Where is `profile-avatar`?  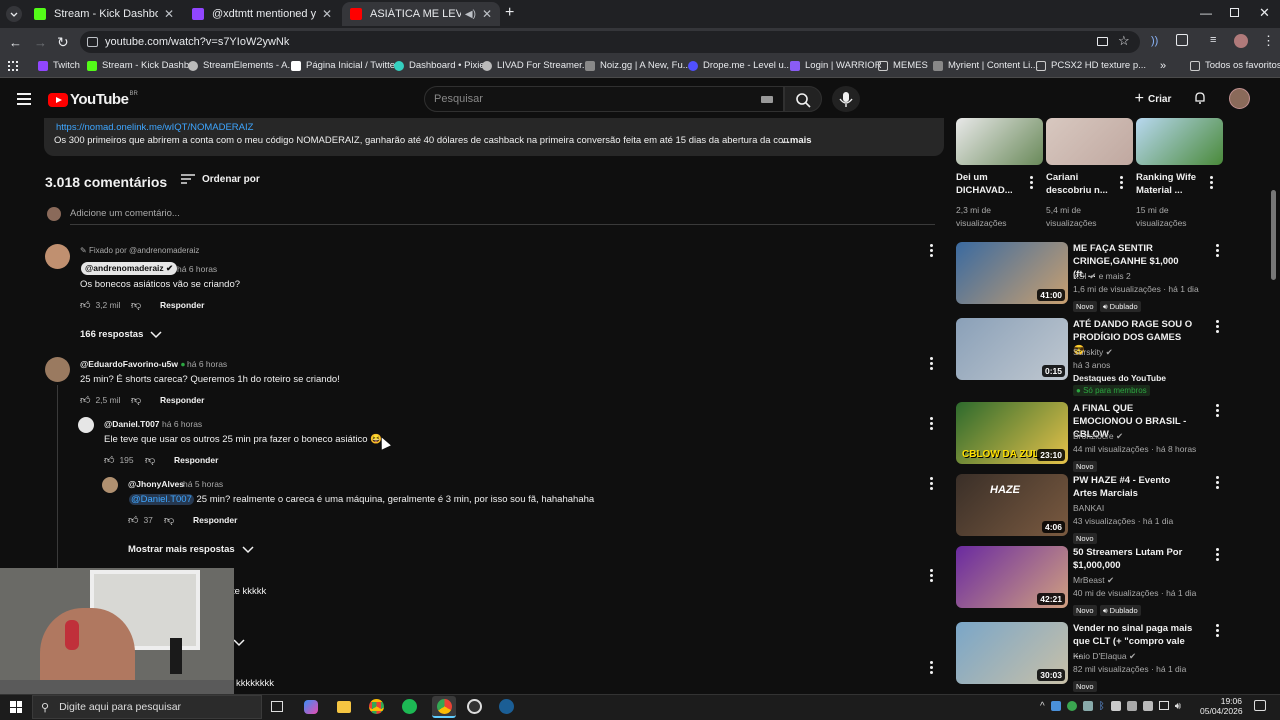
profile-avatar is located at coordinates (1241, 41).